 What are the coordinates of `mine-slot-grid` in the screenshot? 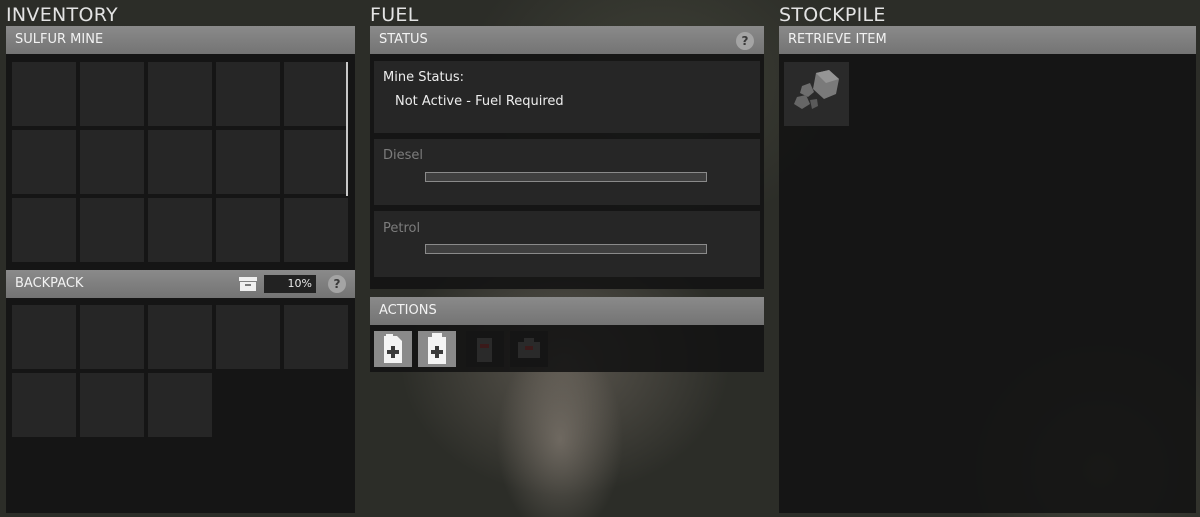 It's located at (180, 162).